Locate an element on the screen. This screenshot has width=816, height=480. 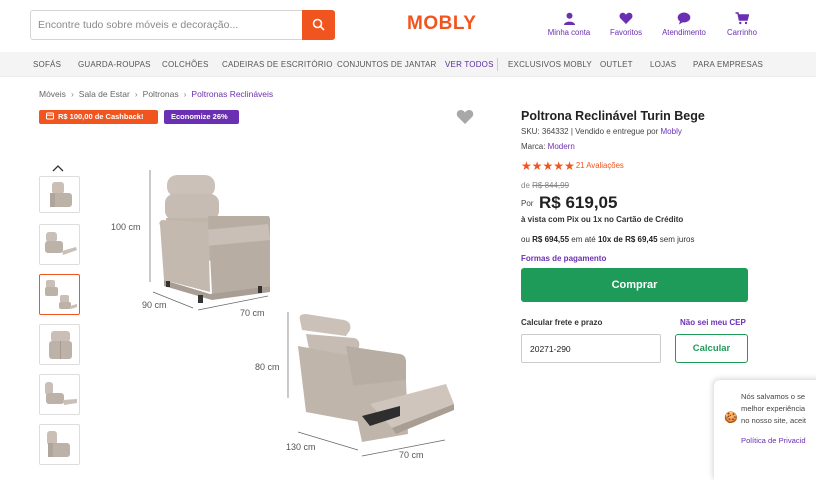
nav-item-guarda-roupas: GUARDA-ROUPAS is located at coordinates (114, 64).